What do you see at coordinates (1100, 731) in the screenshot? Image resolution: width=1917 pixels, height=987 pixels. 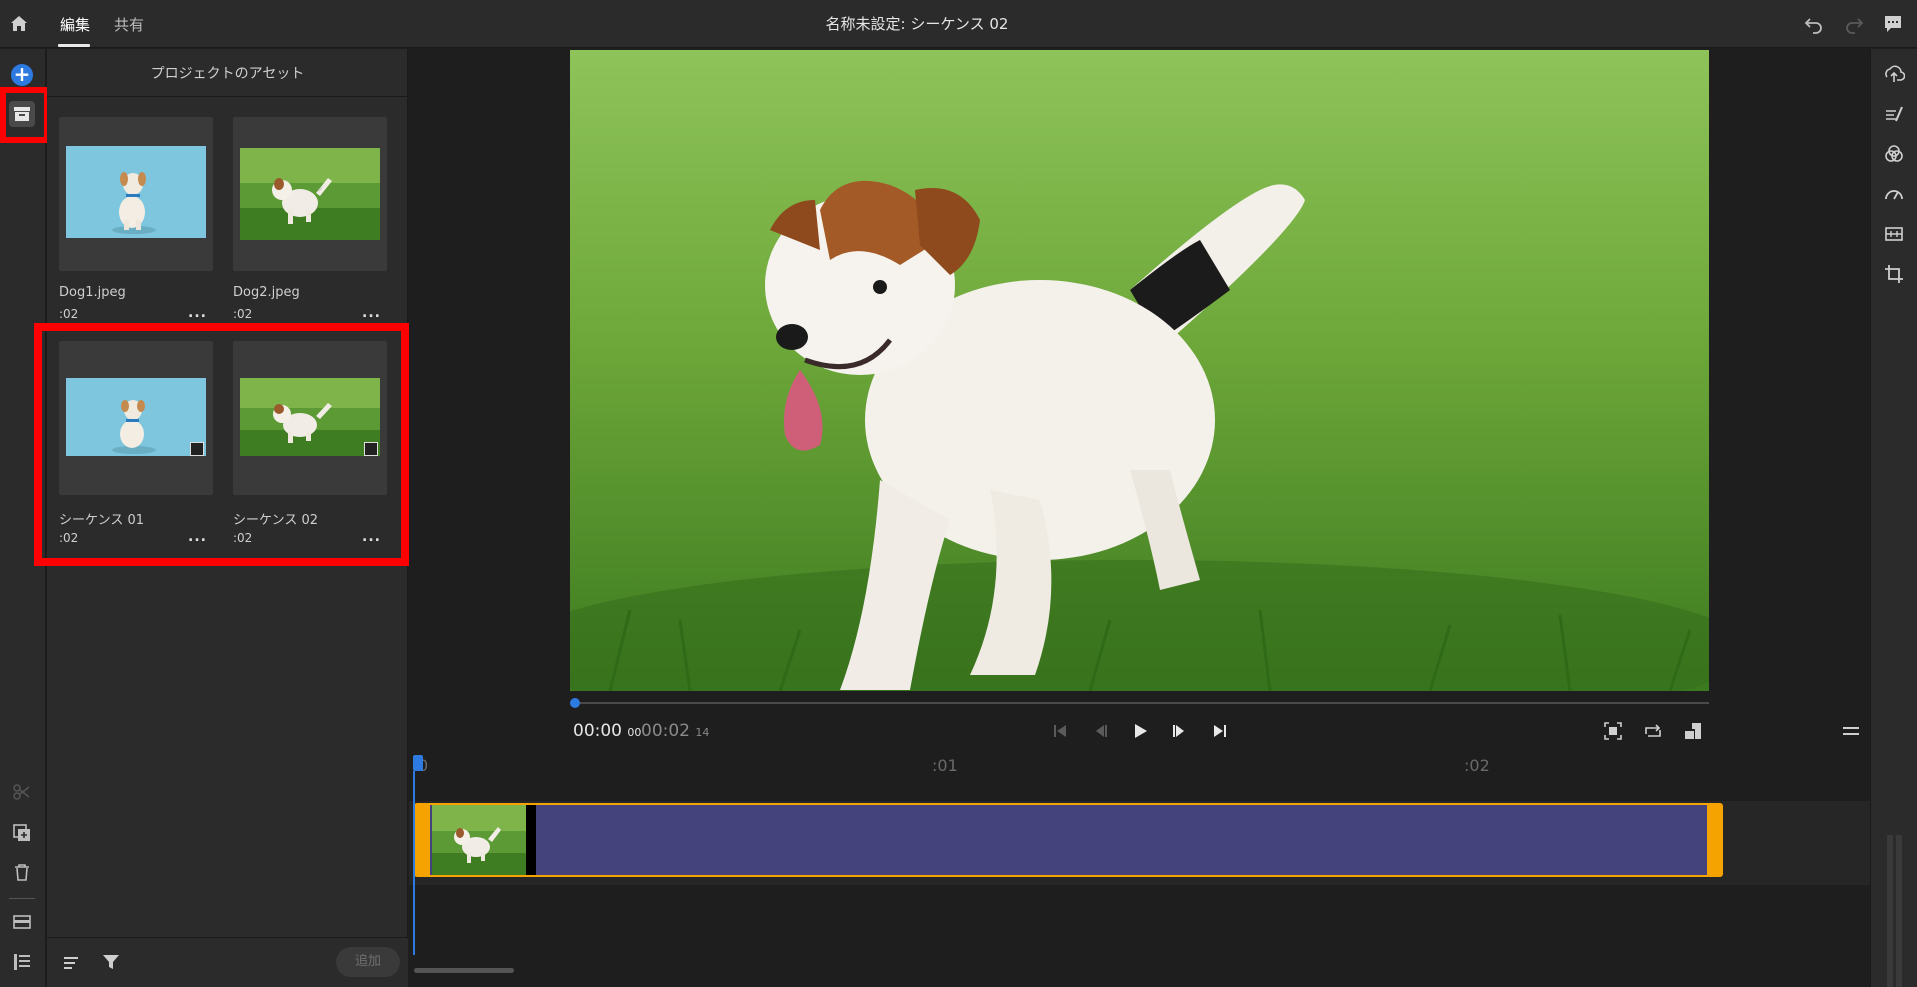 I see `step-back-icon` at bounding box center [1100, 731].